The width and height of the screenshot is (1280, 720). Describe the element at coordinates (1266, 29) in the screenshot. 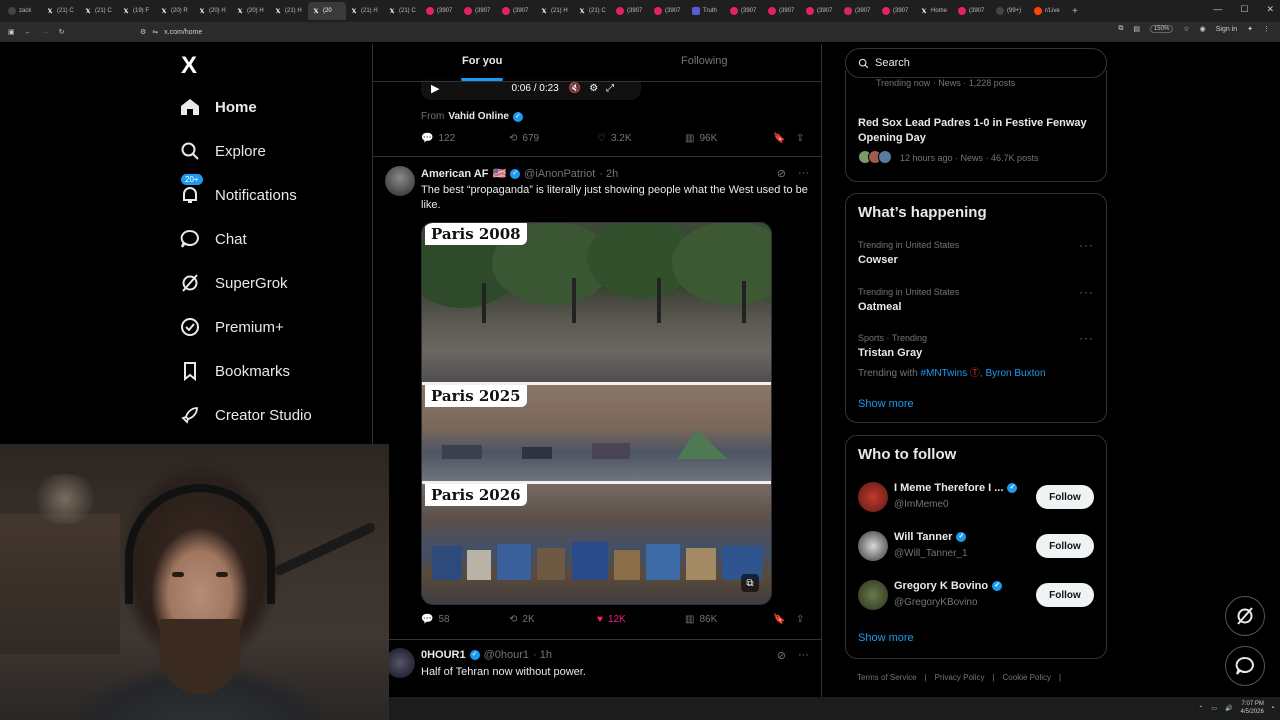

I see `menu-icon: ⋮` at that location.